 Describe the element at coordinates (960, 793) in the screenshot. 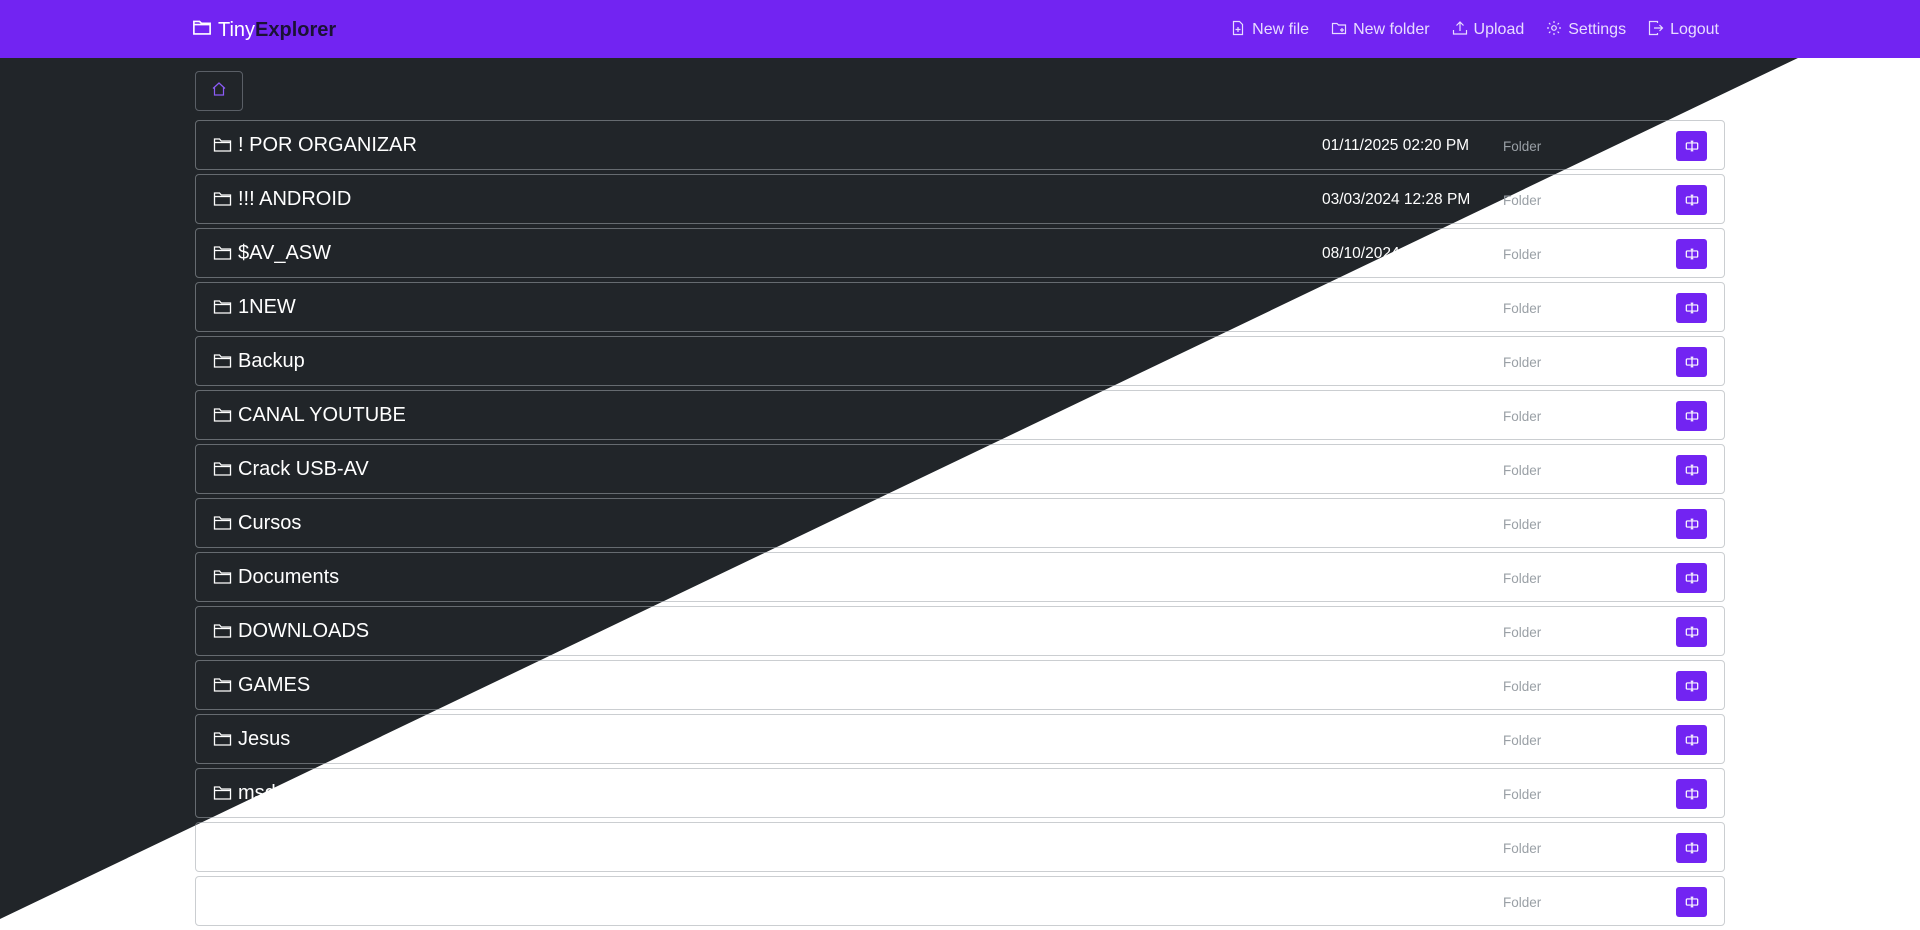

I see `file-row: msdownld.tmp 09/29/2024 10:36 PM Folder` at that location.